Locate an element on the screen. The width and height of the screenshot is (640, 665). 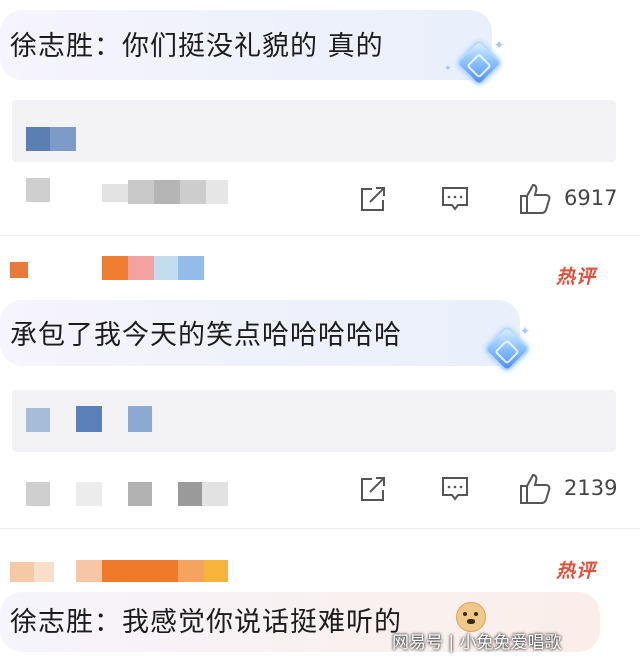
like-count: 6917 is located at coordinates (591, 198).